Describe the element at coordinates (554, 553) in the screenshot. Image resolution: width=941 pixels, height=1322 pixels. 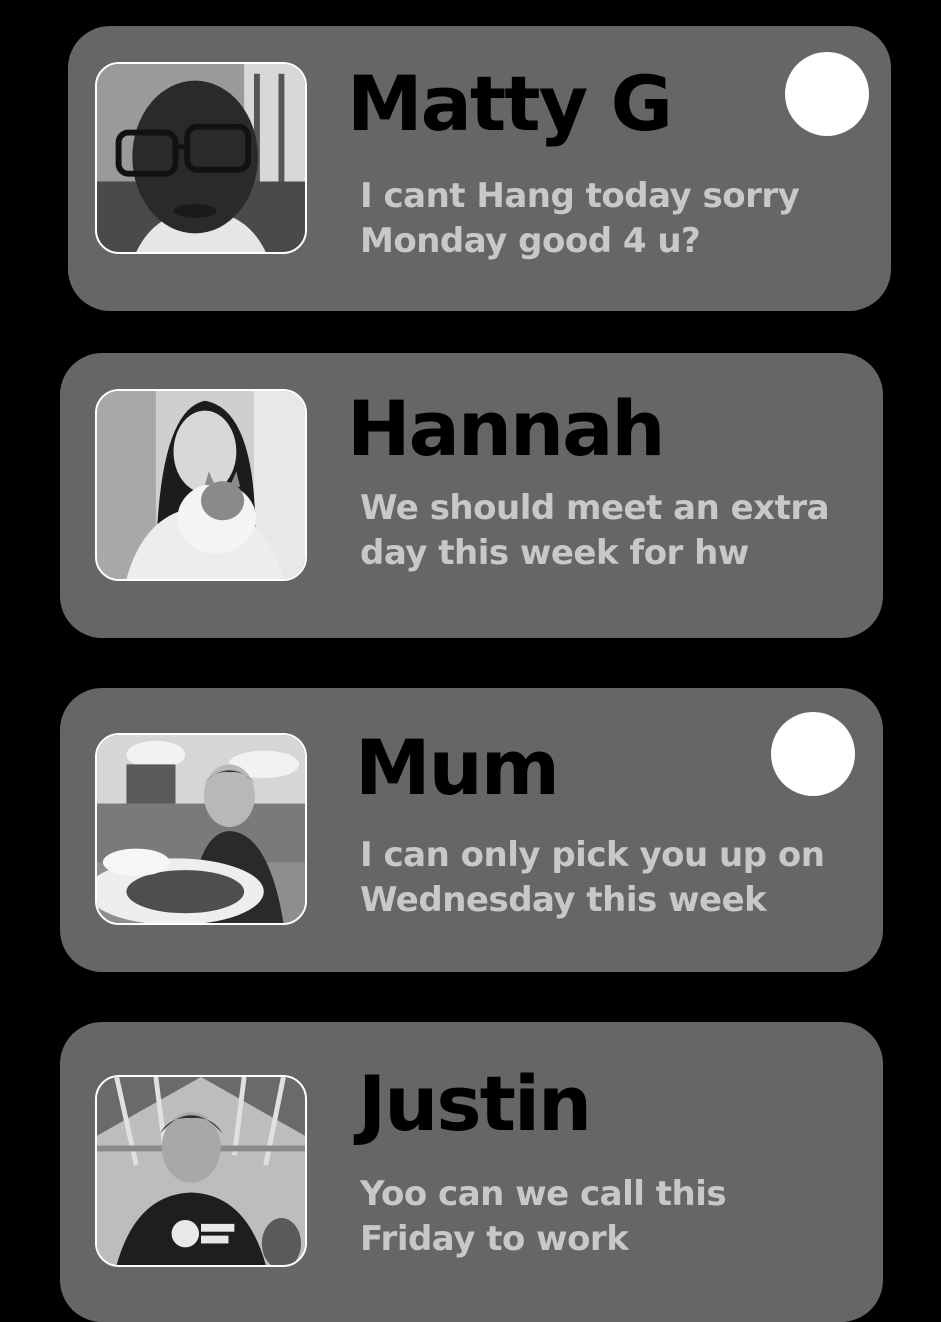
I see `message-preview-line-2: day this week for hw` at that location.